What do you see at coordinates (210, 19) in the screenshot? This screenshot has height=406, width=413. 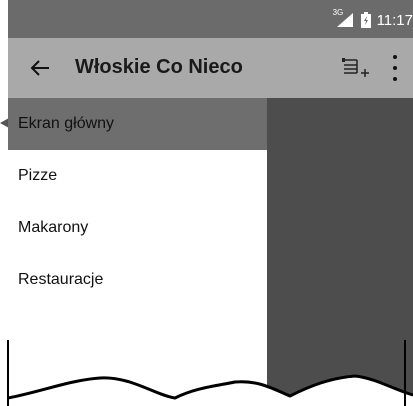 I see `status-bar: 3G 11:17` at bounding box center [210, 19].